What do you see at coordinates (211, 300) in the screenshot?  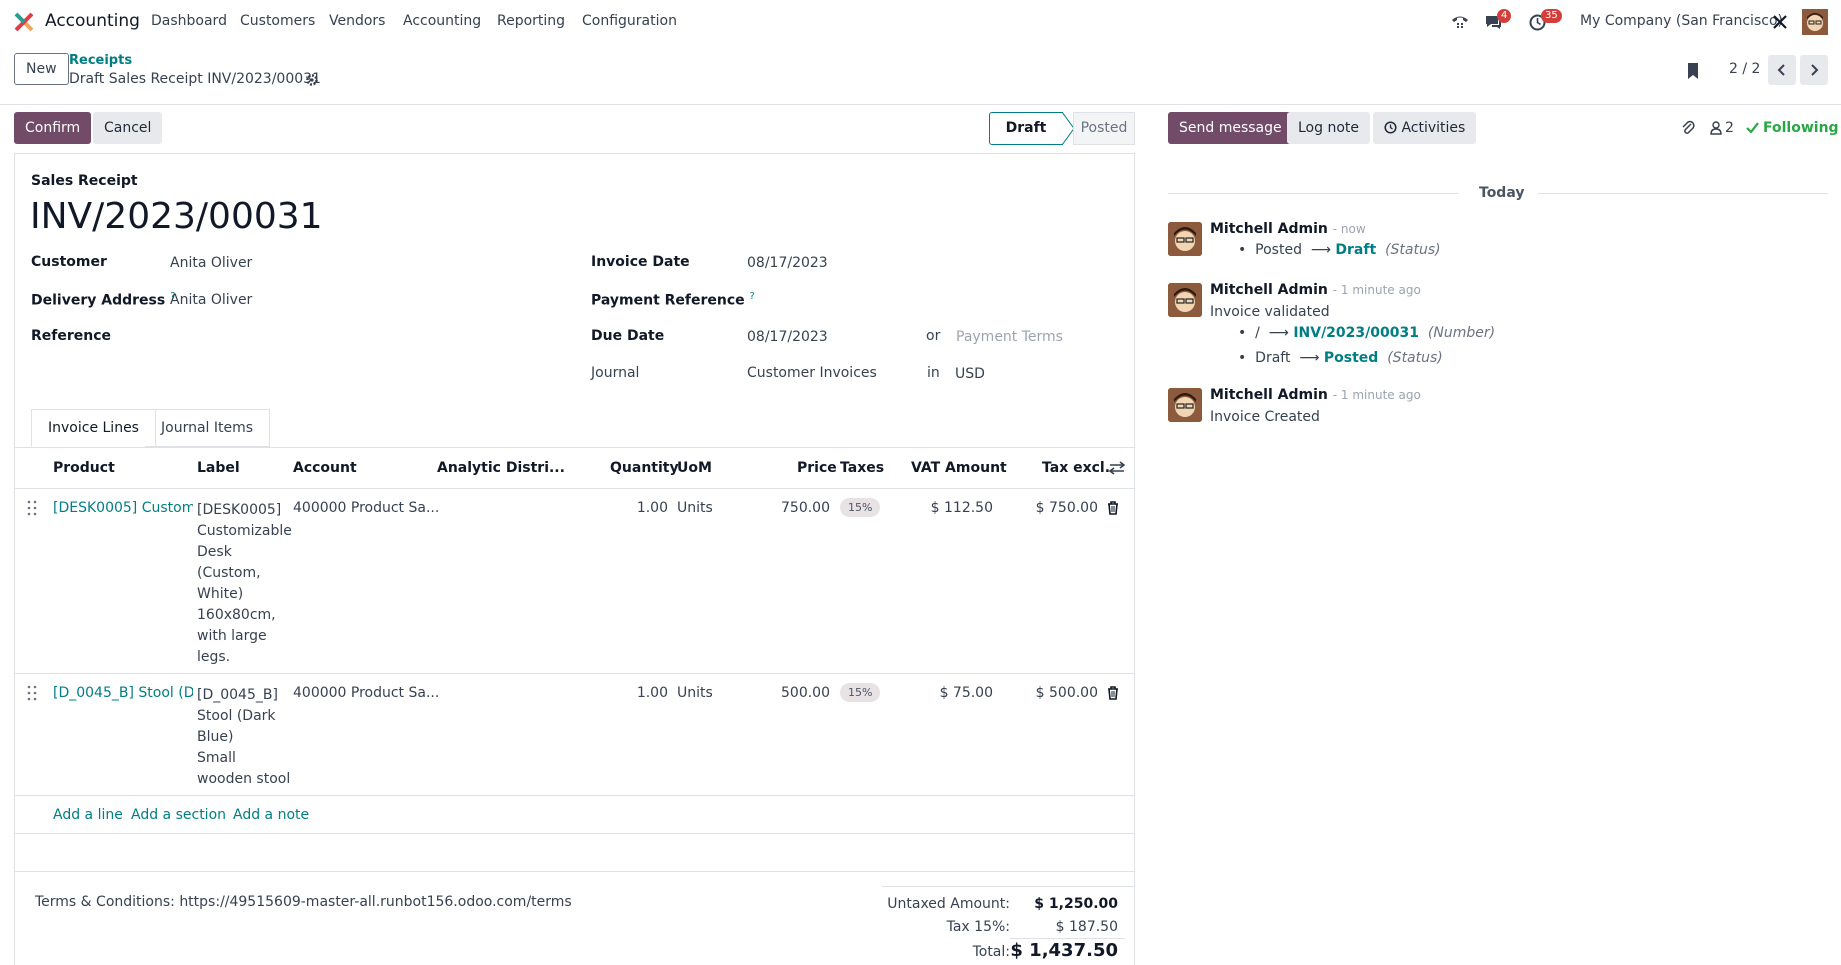 I see `delivery-address-field: Anita Oliver` at bounding box center [211, 300].